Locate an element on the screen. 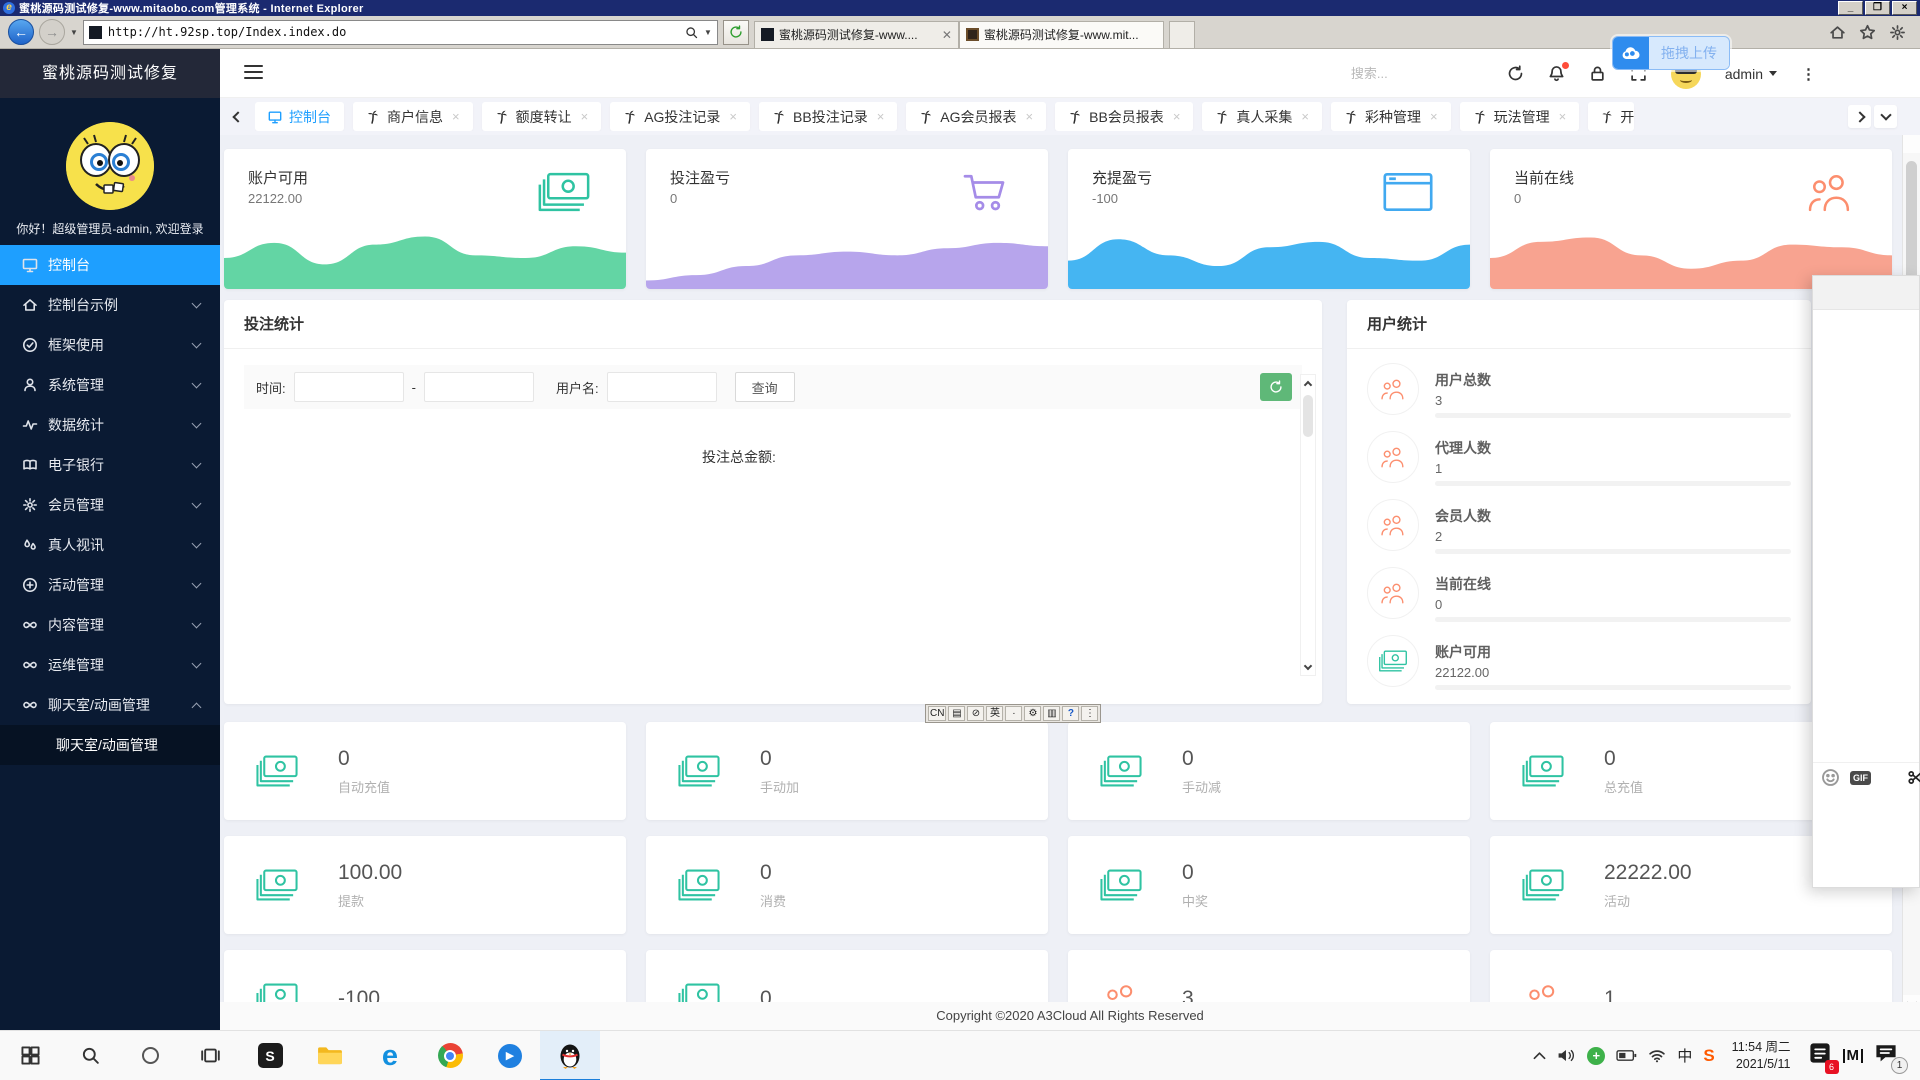 This screenshot has width=1920, height=1080. tabs-menu-button is located at coordinates (1885, 116).